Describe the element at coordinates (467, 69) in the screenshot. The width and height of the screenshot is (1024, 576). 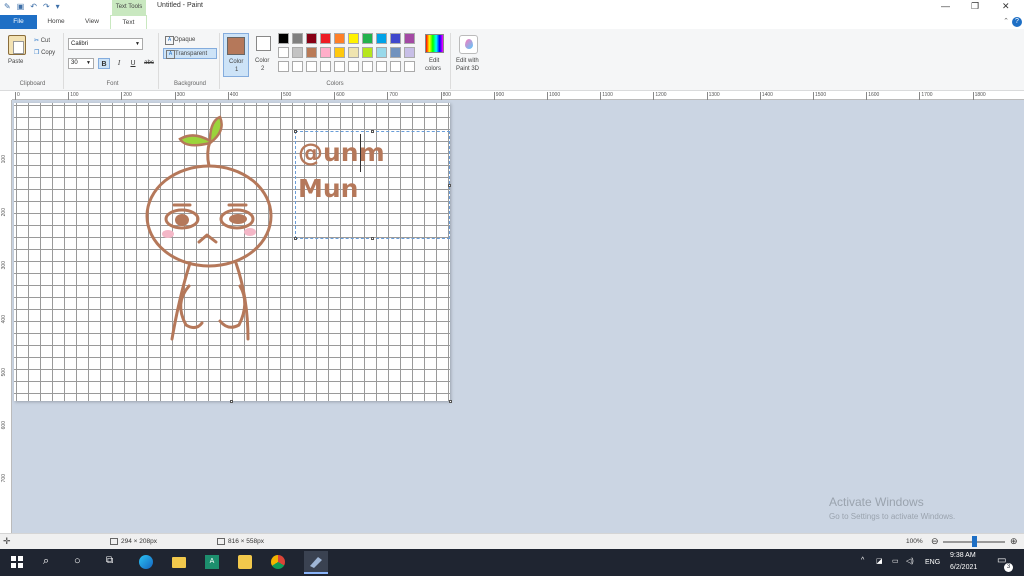
I see `edit-with-paint3d-label-2: Paint 3D` at that location.